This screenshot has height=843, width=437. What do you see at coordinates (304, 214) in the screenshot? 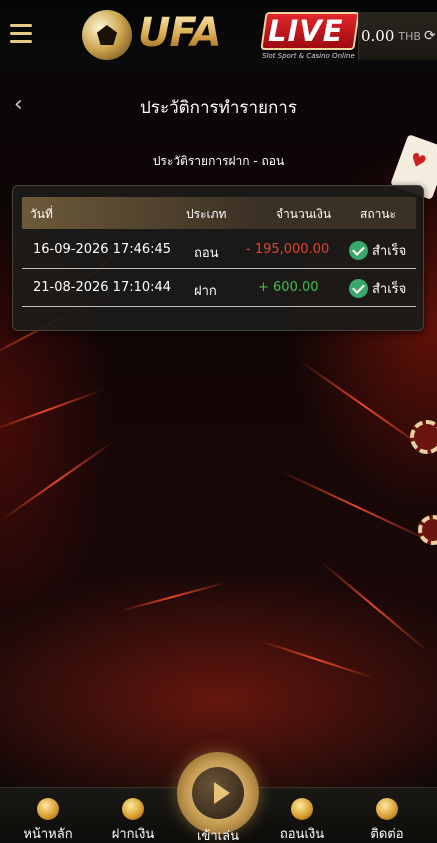
I see `header-amount: จำนวนเงิน` at bounding box center [304, 214].